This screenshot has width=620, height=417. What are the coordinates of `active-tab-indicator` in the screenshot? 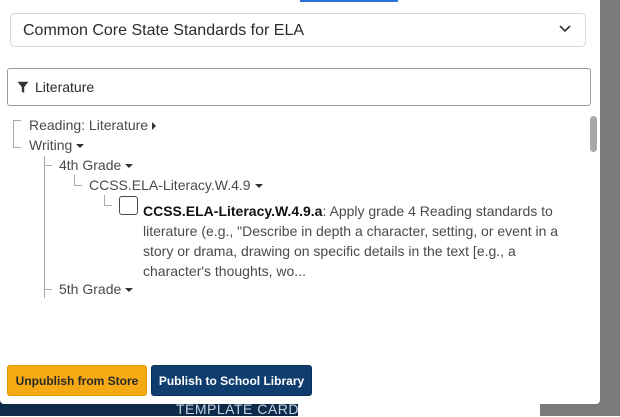 It's located at (349, 1).